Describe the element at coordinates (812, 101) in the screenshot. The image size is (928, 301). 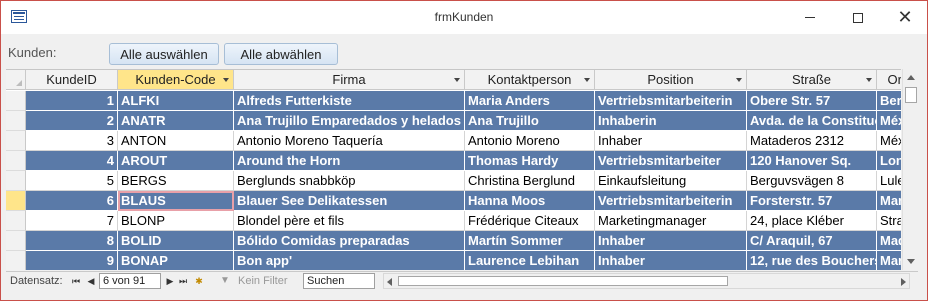
I see `cell-strasse: Obere Str. 57` at that location.